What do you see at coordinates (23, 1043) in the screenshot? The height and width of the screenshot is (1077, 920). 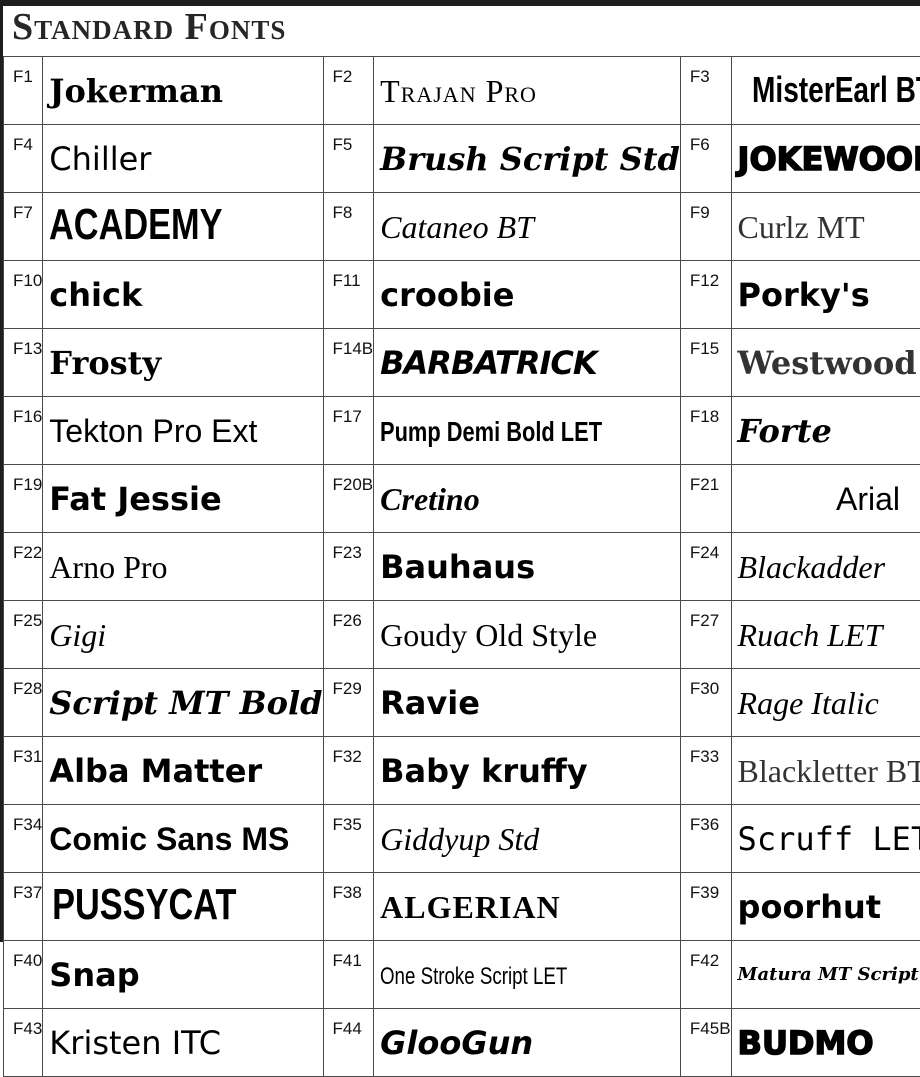 I see `font-code: F43` at bounding box center [23, 1043].